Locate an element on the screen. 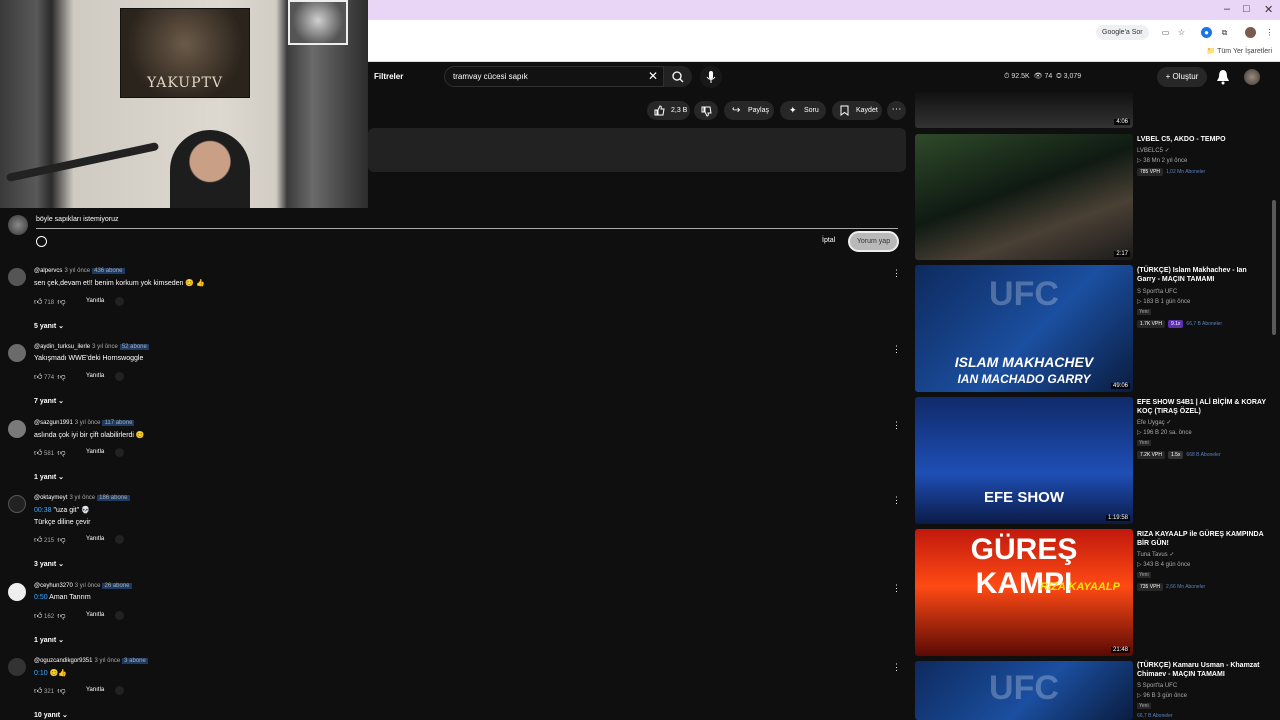  timestamp-link: 0:10 is located at coordinates (41, 673).